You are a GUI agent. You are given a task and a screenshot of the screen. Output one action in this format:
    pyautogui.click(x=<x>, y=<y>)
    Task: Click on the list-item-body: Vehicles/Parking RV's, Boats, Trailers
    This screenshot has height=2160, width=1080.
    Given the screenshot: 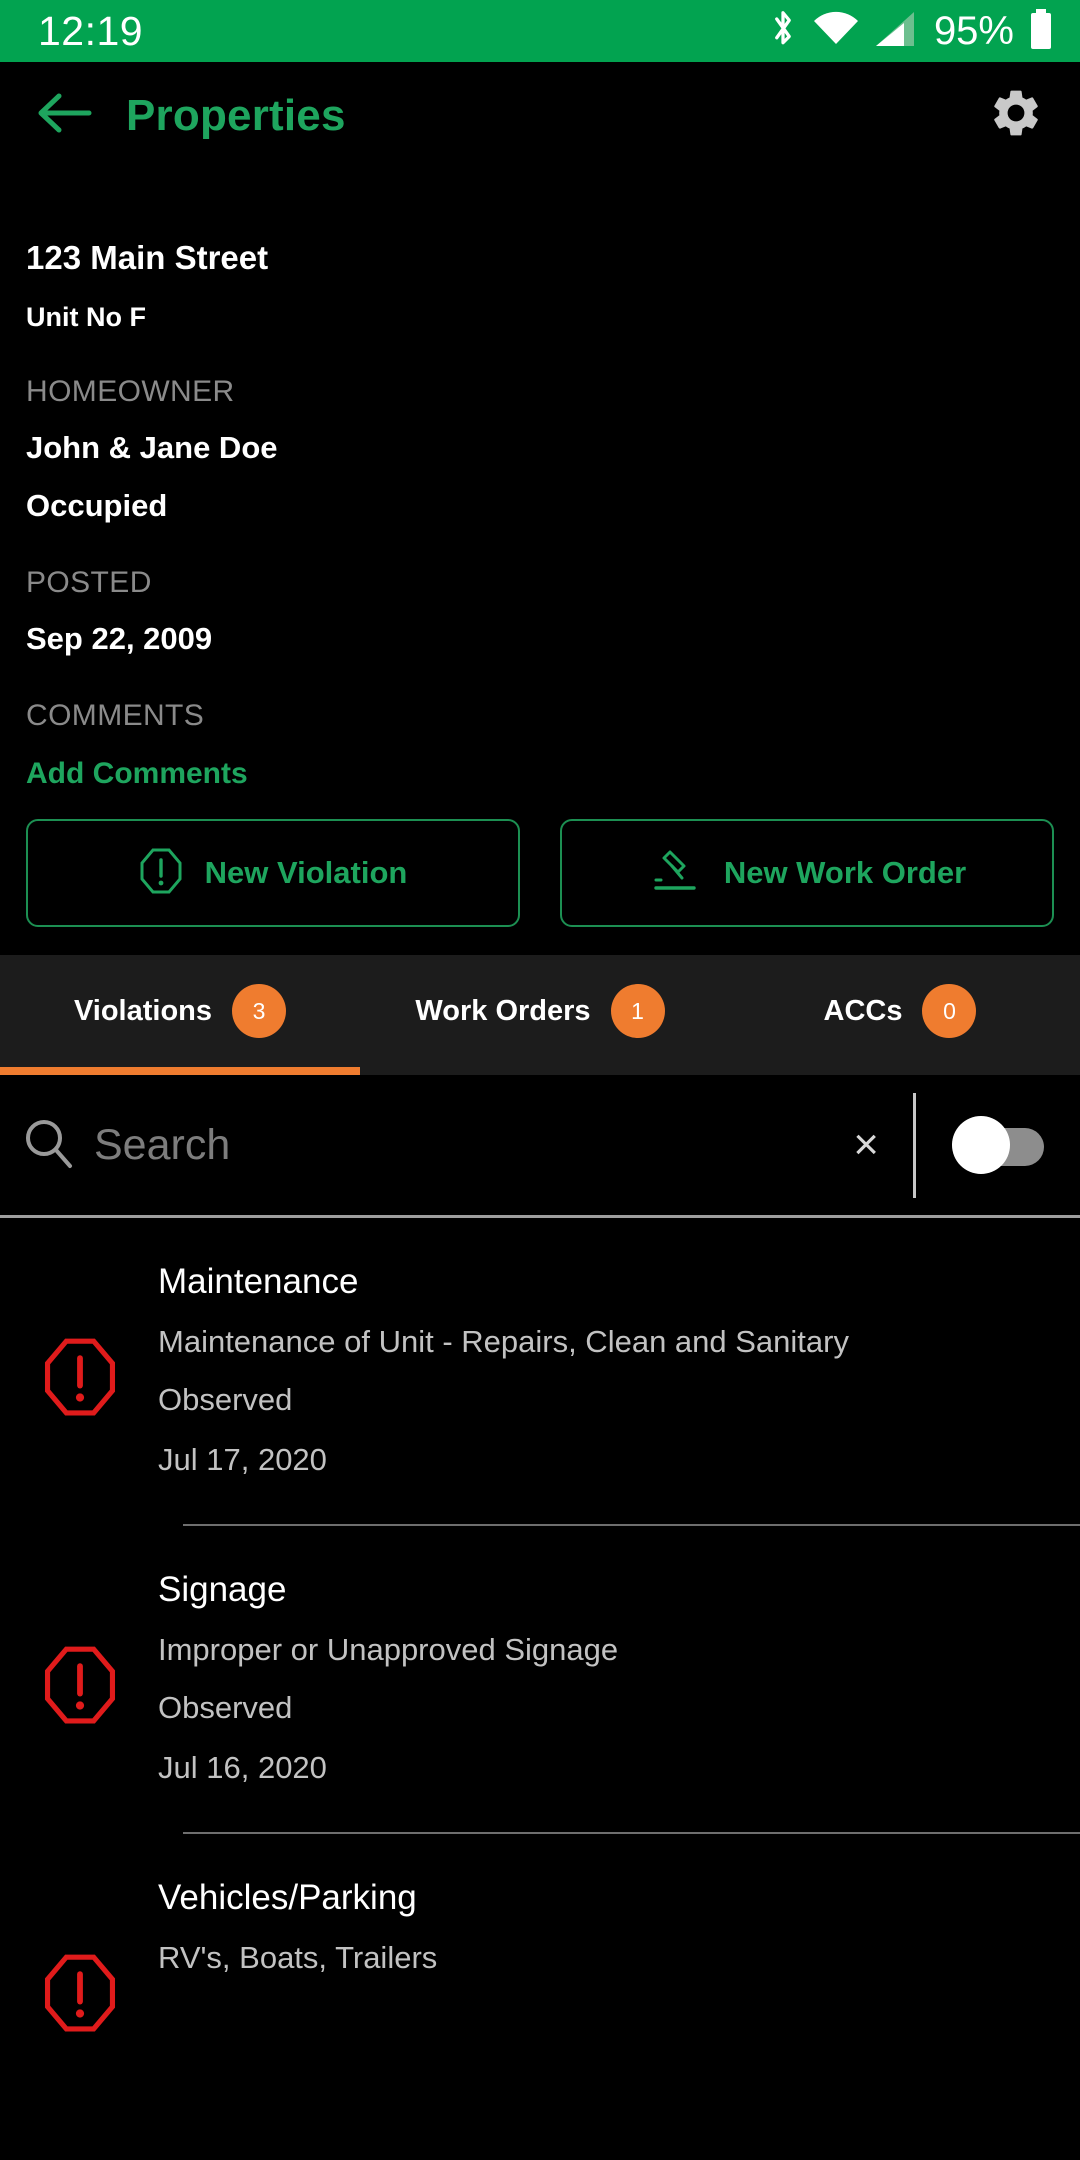 What is the action you would take?
    pyautogui.click(x=594, y=1927)
    